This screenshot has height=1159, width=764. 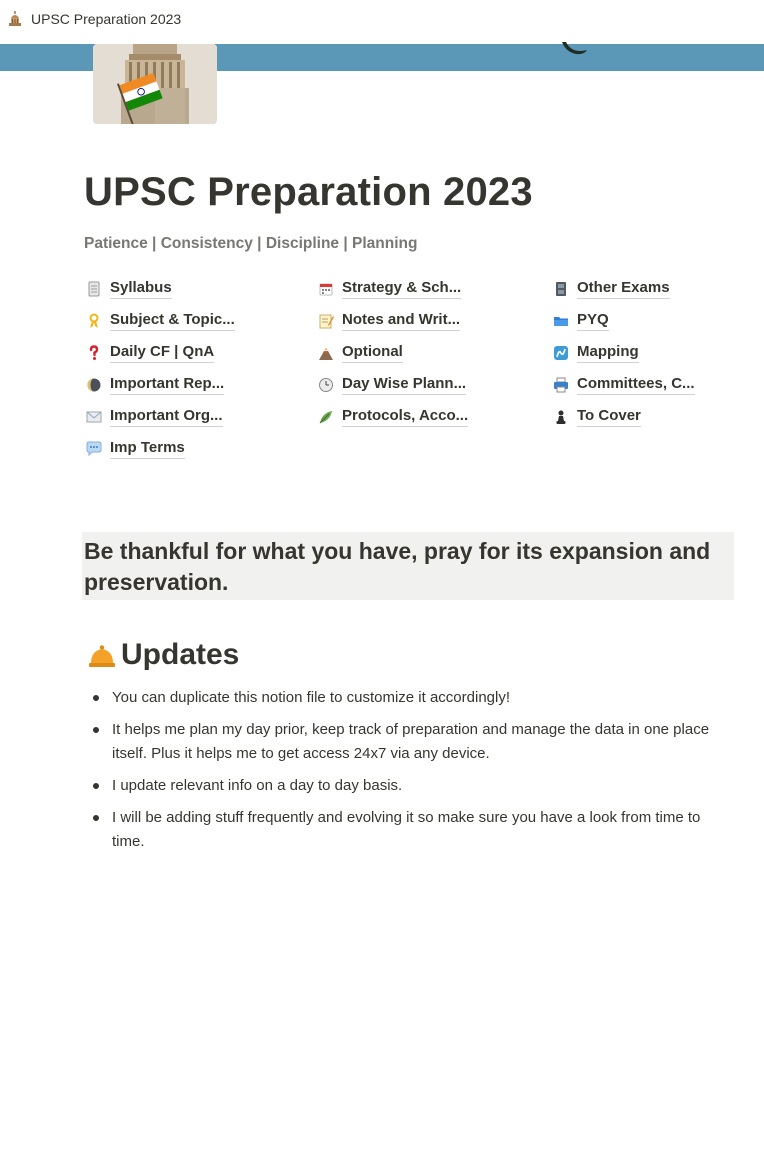 I want to click on speech-bubble-icon, so click(x=94, y=449).